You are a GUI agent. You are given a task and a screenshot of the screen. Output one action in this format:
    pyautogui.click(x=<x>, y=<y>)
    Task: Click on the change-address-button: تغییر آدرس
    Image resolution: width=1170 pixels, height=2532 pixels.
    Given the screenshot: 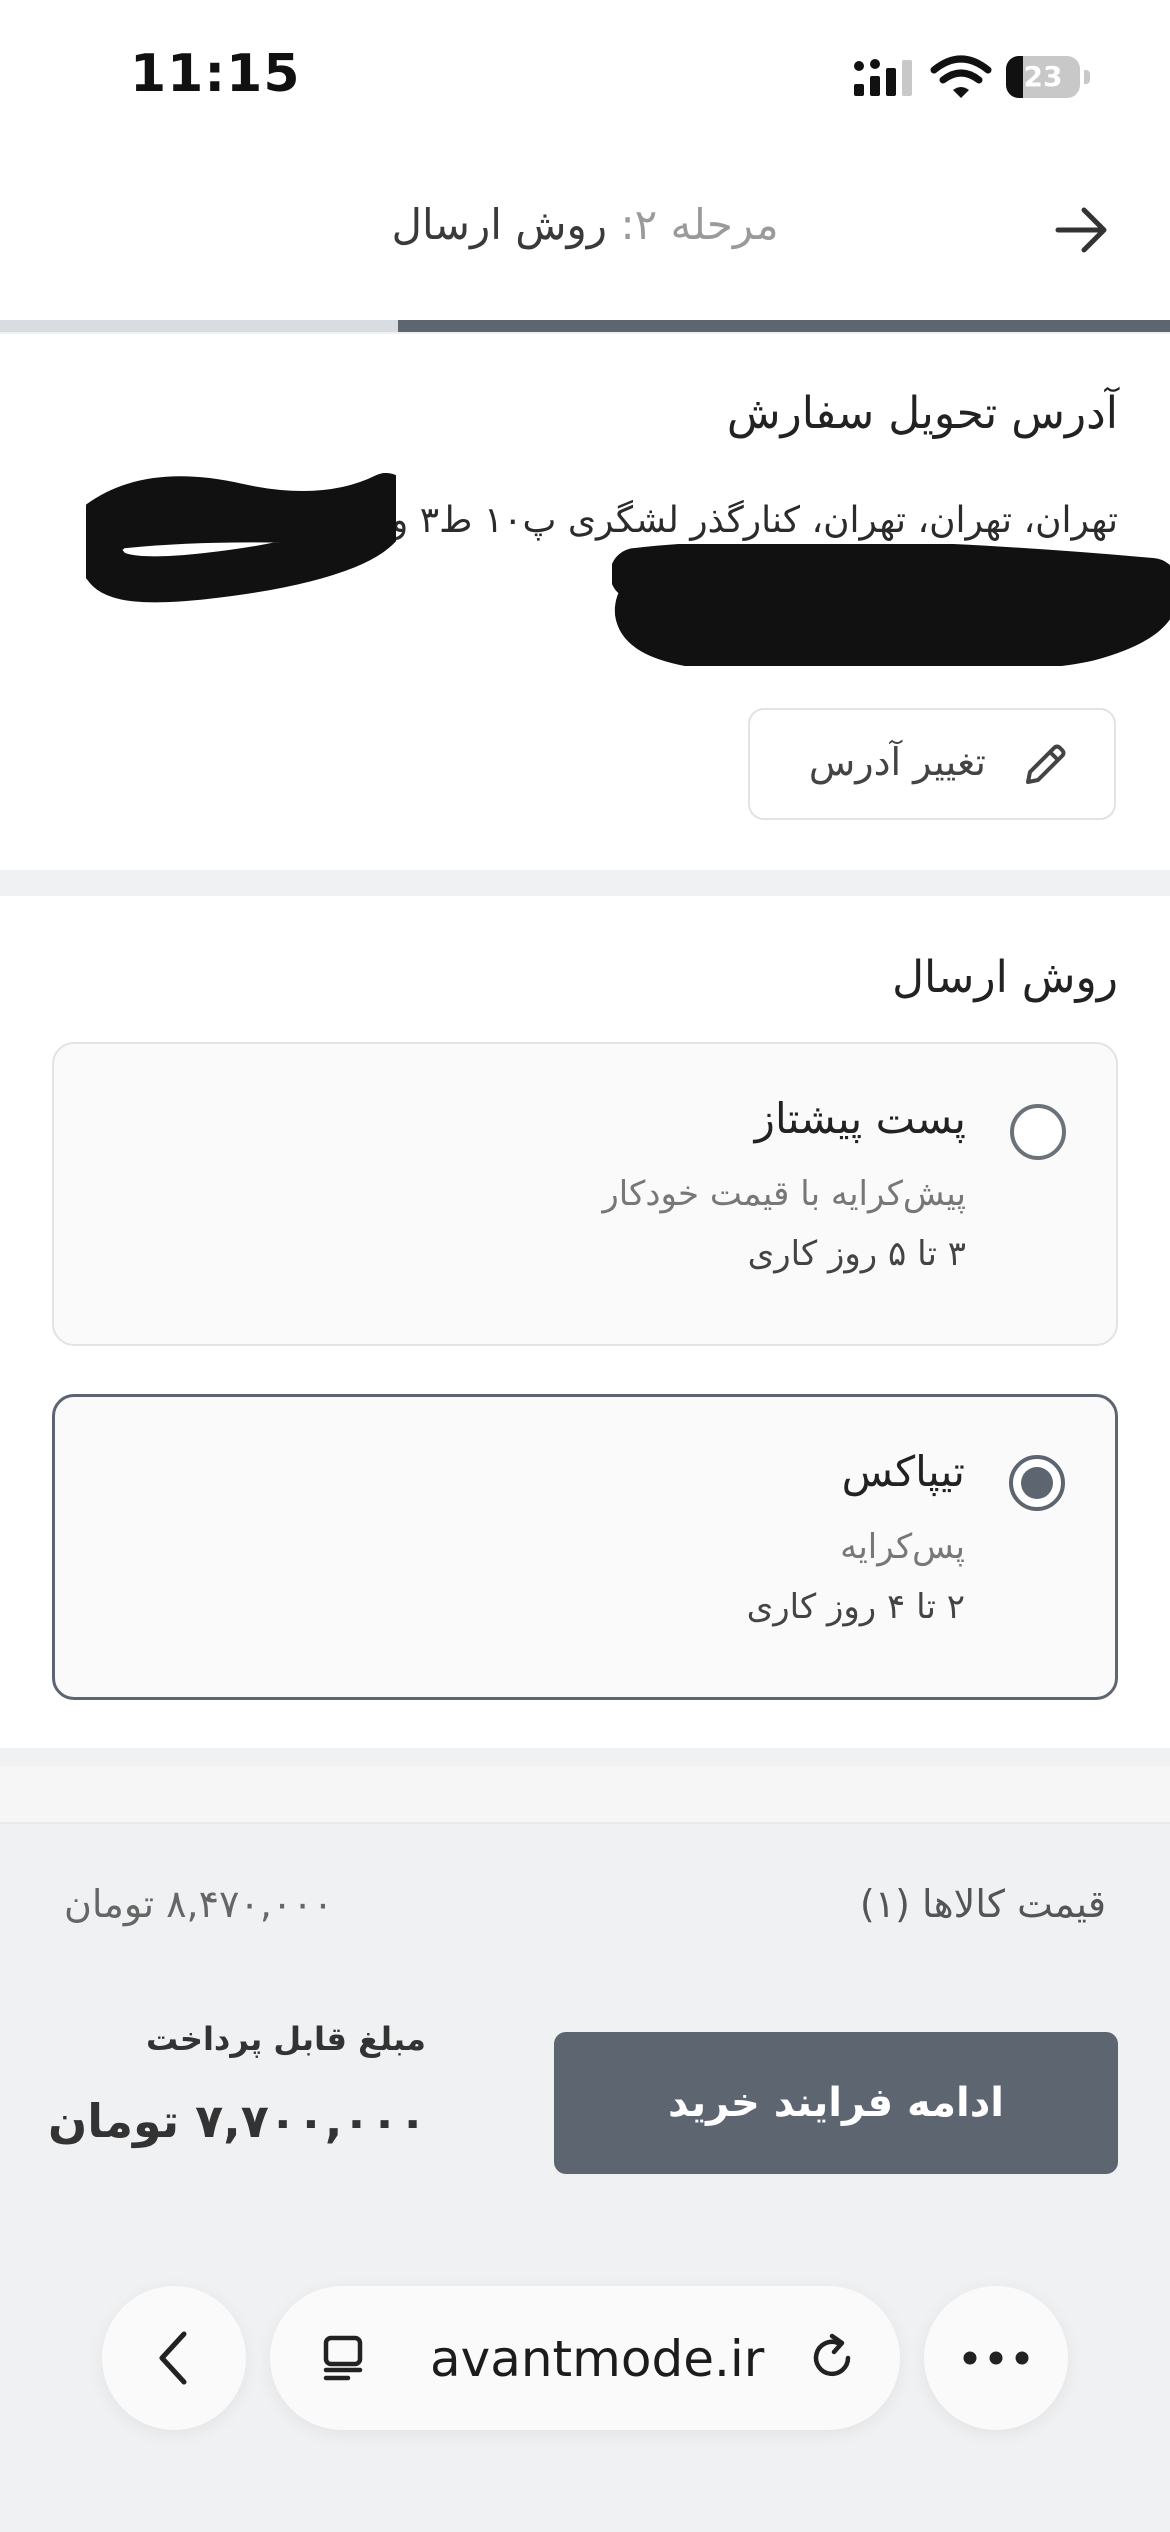 What is the action you would take?
    pyautogui.click(x=932, y=764)
    